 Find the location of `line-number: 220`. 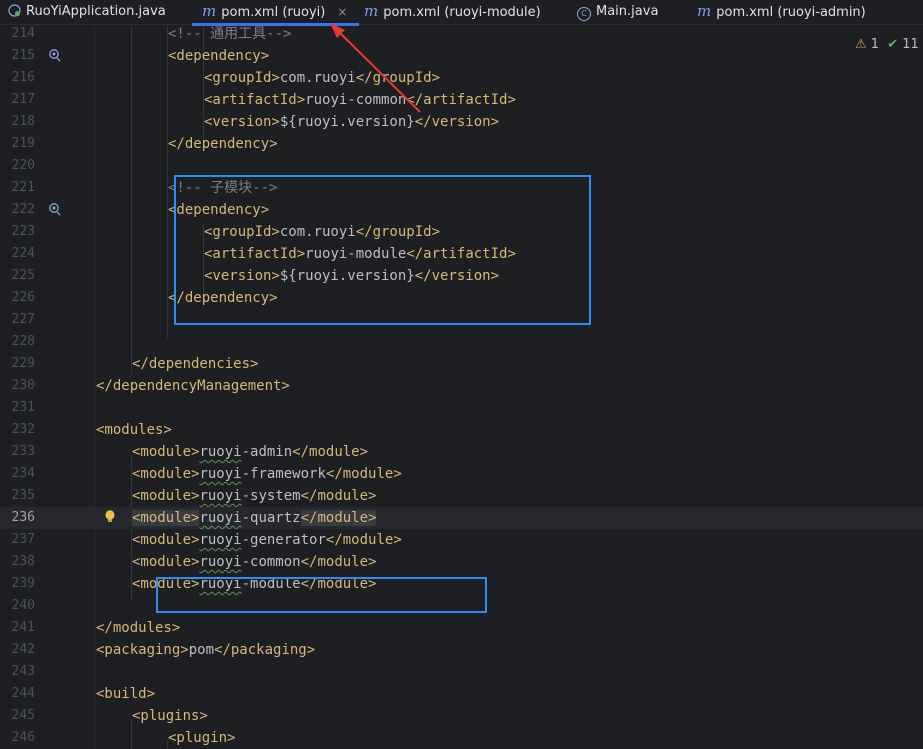

line-number: 220 is located at coordinates (23, 165).